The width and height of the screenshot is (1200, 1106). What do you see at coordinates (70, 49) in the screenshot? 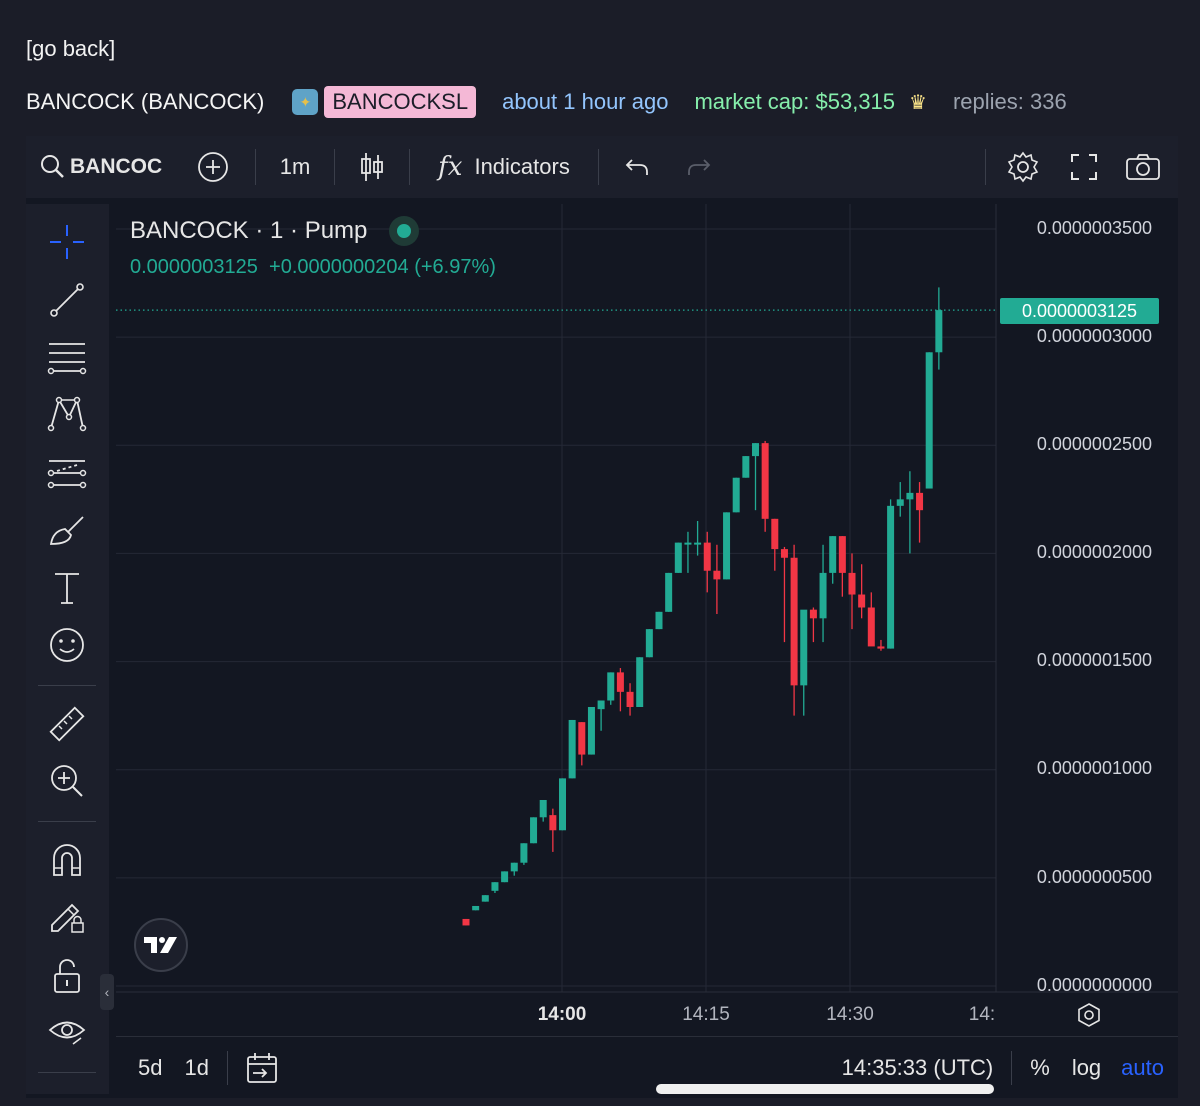
I see `go-back-link: [go back]` at bounding box center [70, 49].